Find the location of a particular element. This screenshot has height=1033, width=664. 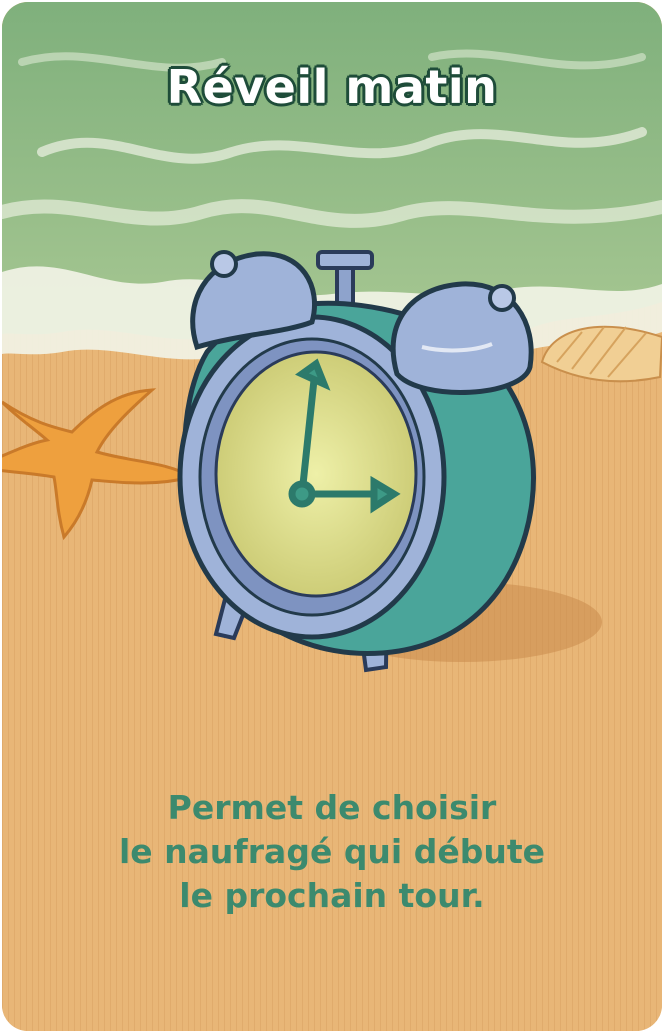

bell-right is located at coordinates (462, 338).